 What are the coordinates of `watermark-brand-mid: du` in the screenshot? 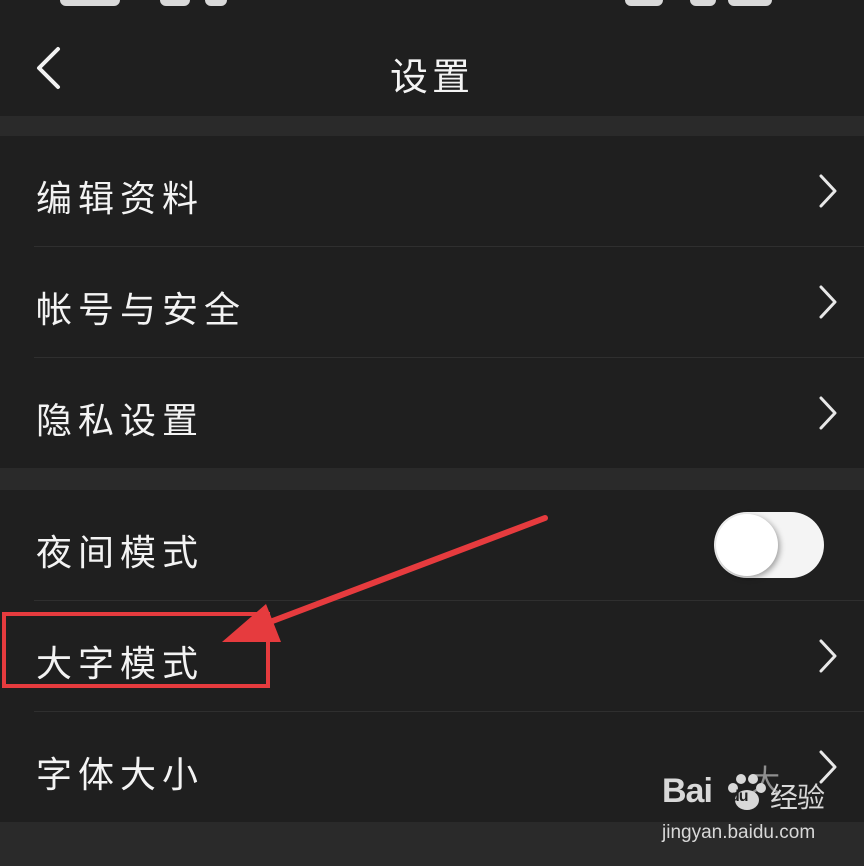 It's located at (739, 796).